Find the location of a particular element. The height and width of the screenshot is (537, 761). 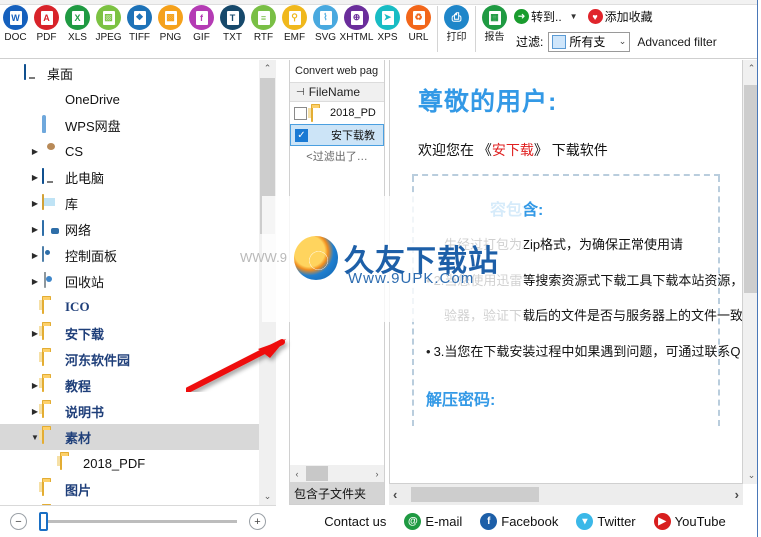

format-button-label: PDF is located at coordinates (46, 37).